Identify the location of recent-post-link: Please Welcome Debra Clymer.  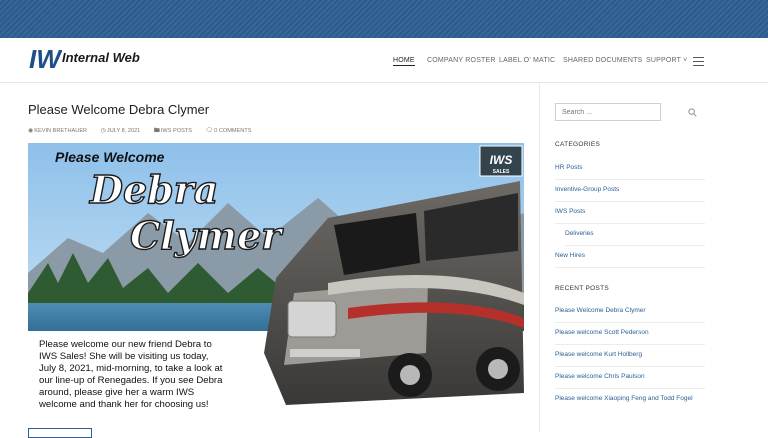
(630, 314).